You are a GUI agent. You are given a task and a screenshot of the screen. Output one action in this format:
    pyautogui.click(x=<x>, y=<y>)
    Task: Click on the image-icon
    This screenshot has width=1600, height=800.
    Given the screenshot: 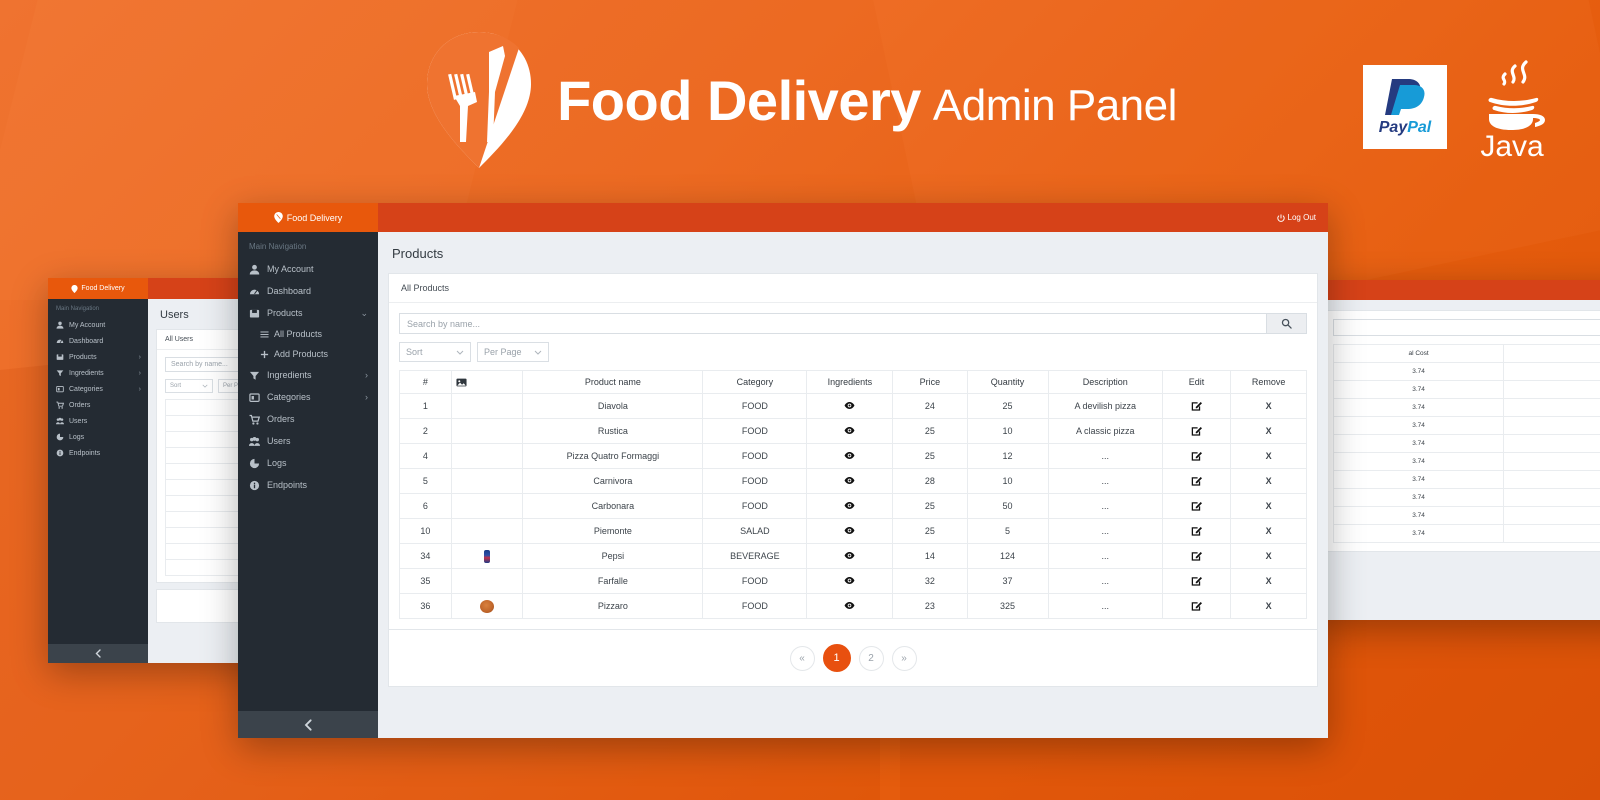 What is the action you would take?
    pyautogui.click(x=461, y=382)
    